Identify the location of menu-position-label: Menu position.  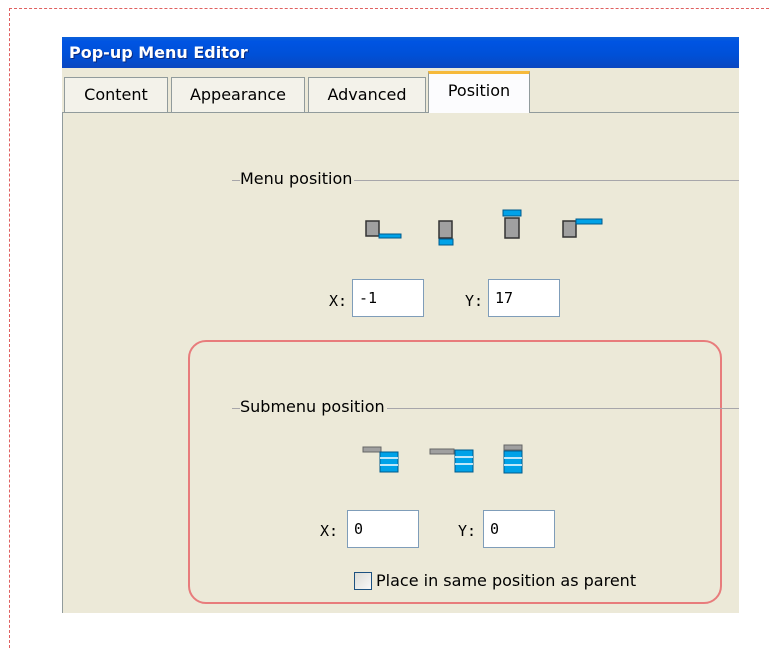
(297, 178).